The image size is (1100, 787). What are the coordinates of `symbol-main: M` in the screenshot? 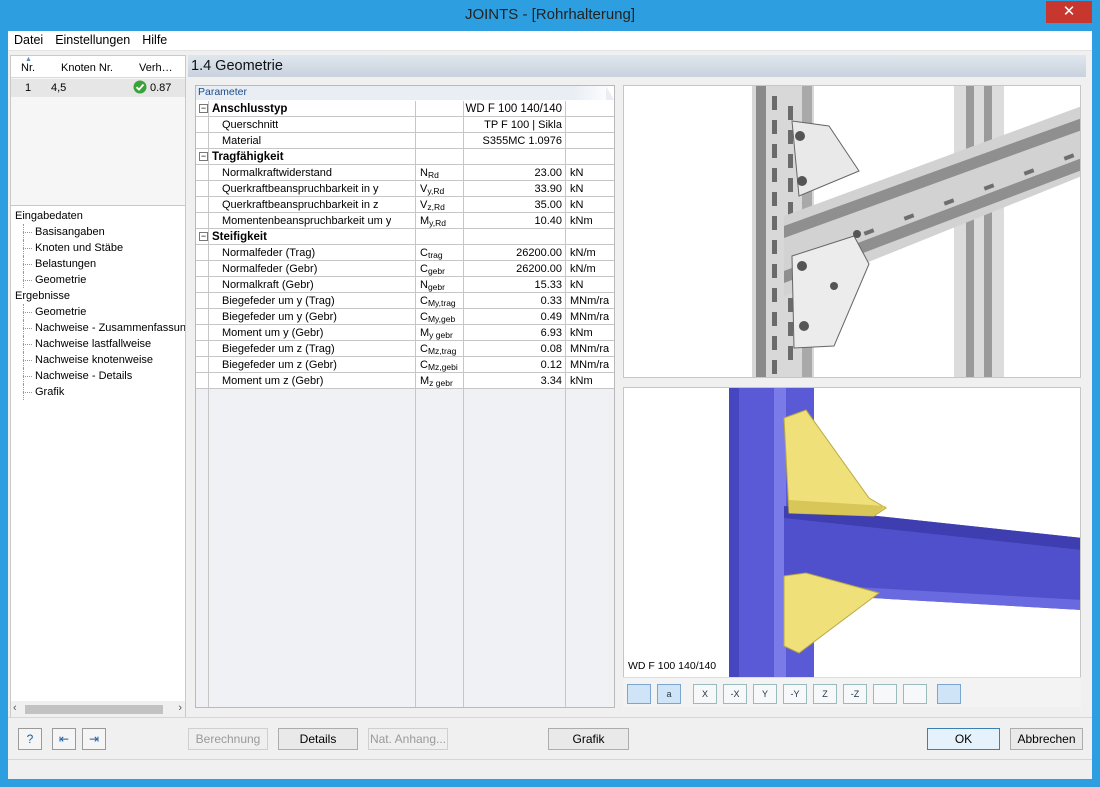 It's located at (425, 333).